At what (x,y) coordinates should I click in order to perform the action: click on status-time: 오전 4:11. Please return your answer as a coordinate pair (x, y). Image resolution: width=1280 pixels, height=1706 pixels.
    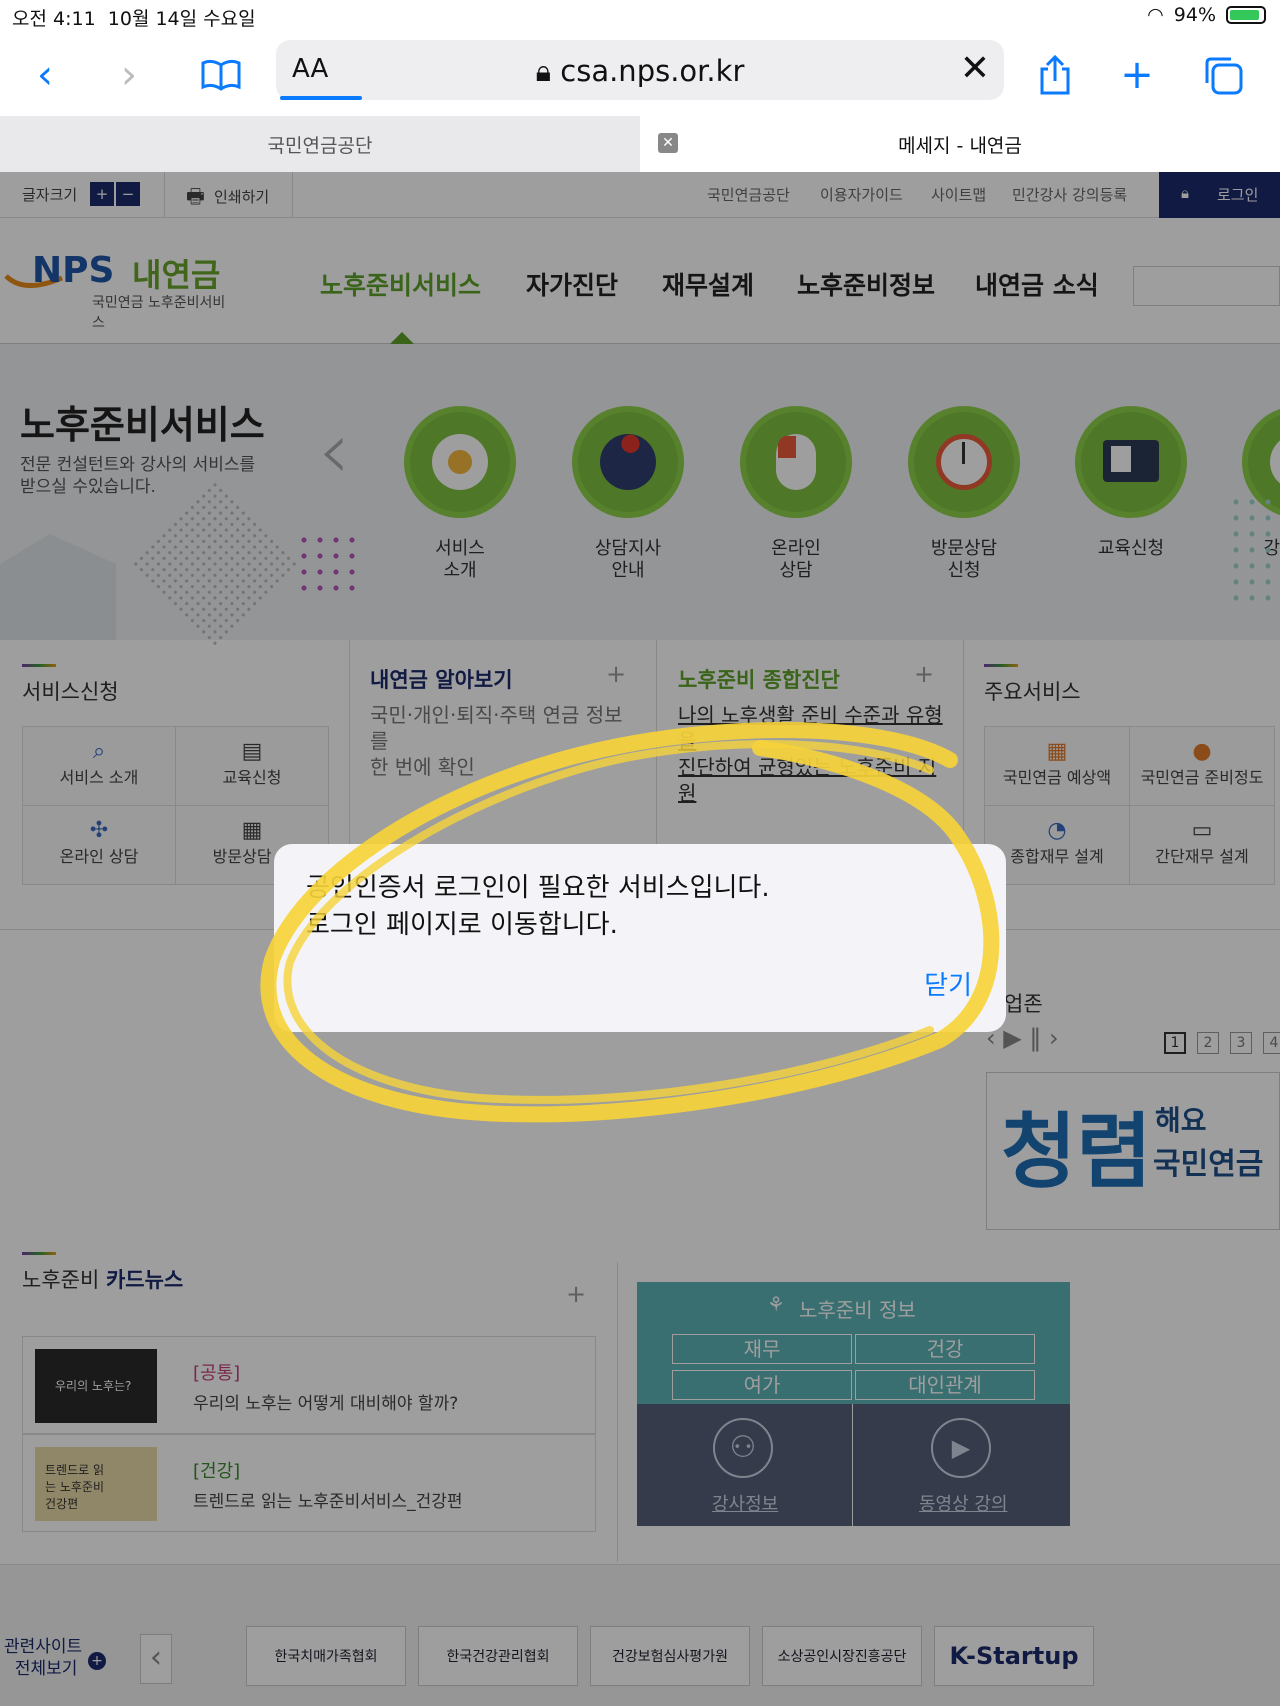
    Looking at the image, I should click on (54, 19).